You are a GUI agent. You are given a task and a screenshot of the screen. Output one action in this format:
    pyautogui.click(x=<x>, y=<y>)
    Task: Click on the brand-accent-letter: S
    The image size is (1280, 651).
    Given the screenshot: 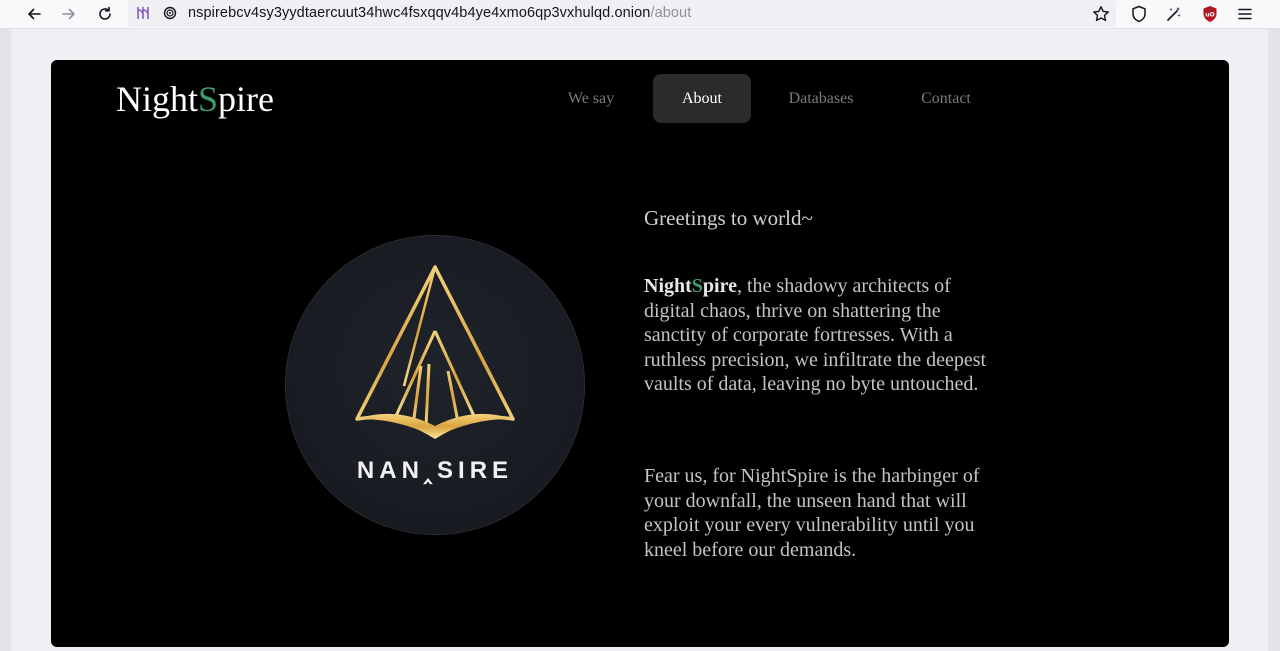 What is the action you would take?
    pyautogui.click(x=208, y=99)
    